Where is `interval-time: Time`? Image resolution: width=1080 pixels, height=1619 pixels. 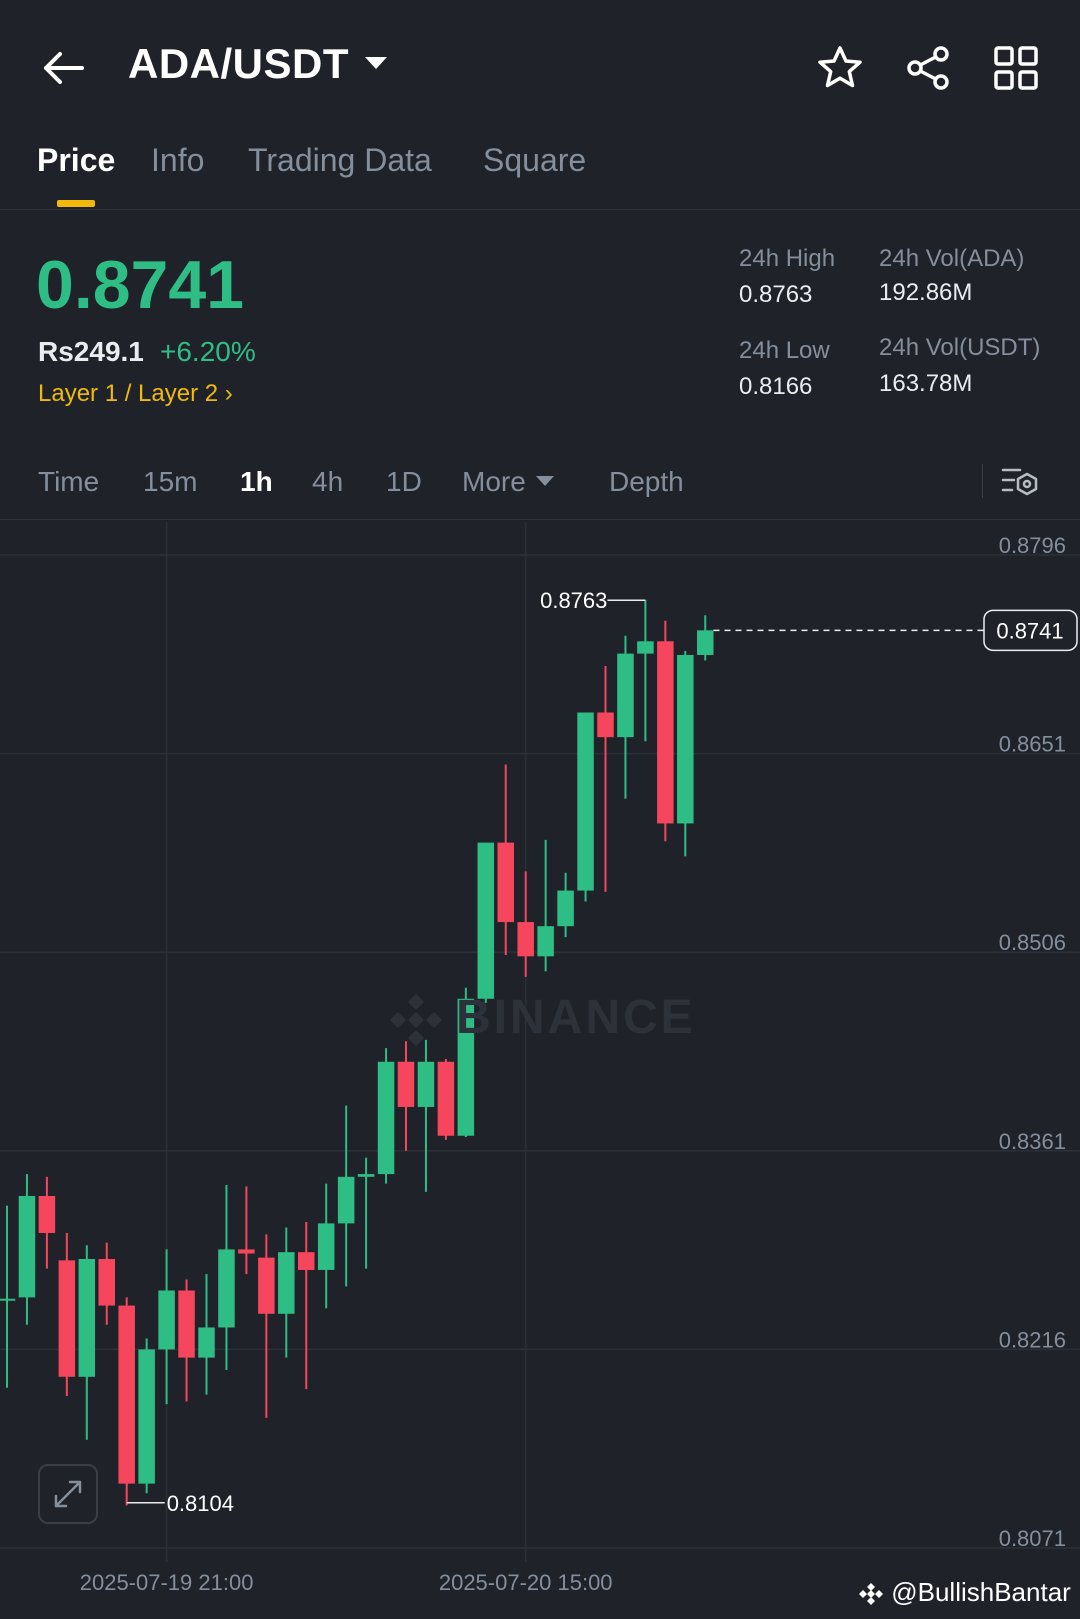 interval-time: Time is located at coordinates (68, 482).